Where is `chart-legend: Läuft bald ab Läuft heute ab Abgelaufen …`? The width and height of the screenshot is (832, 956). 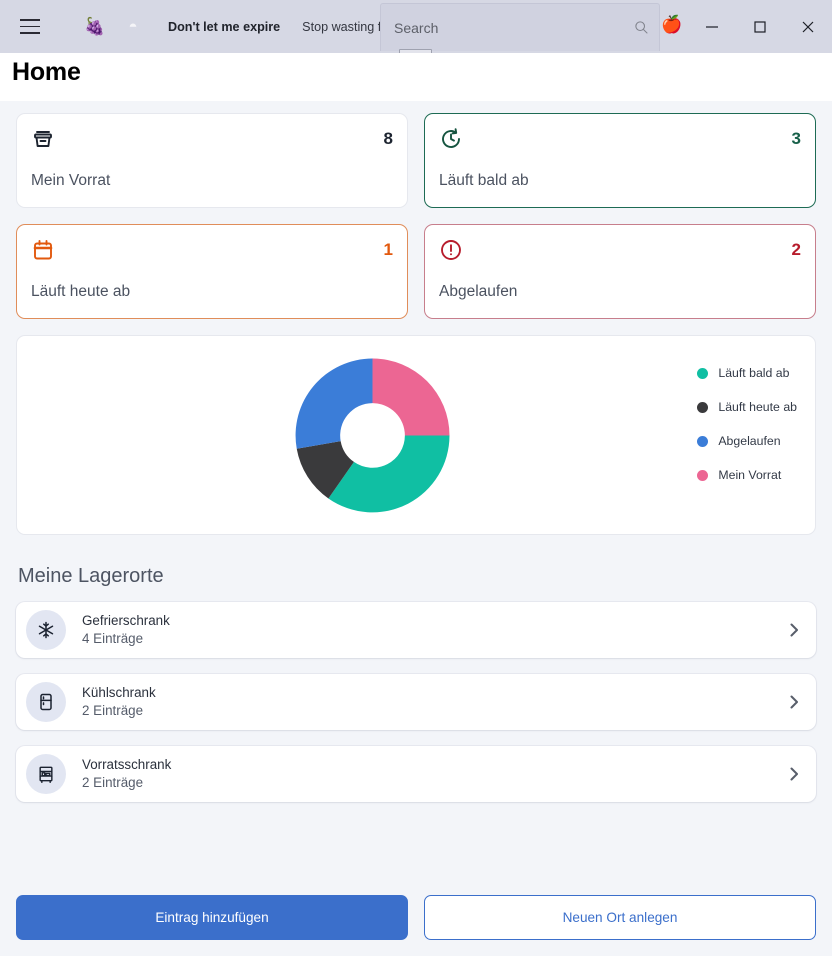 chart-legend: Läuft bald ab Läuft heute ab Abgelaufen … is located at coordinates (747, 424).